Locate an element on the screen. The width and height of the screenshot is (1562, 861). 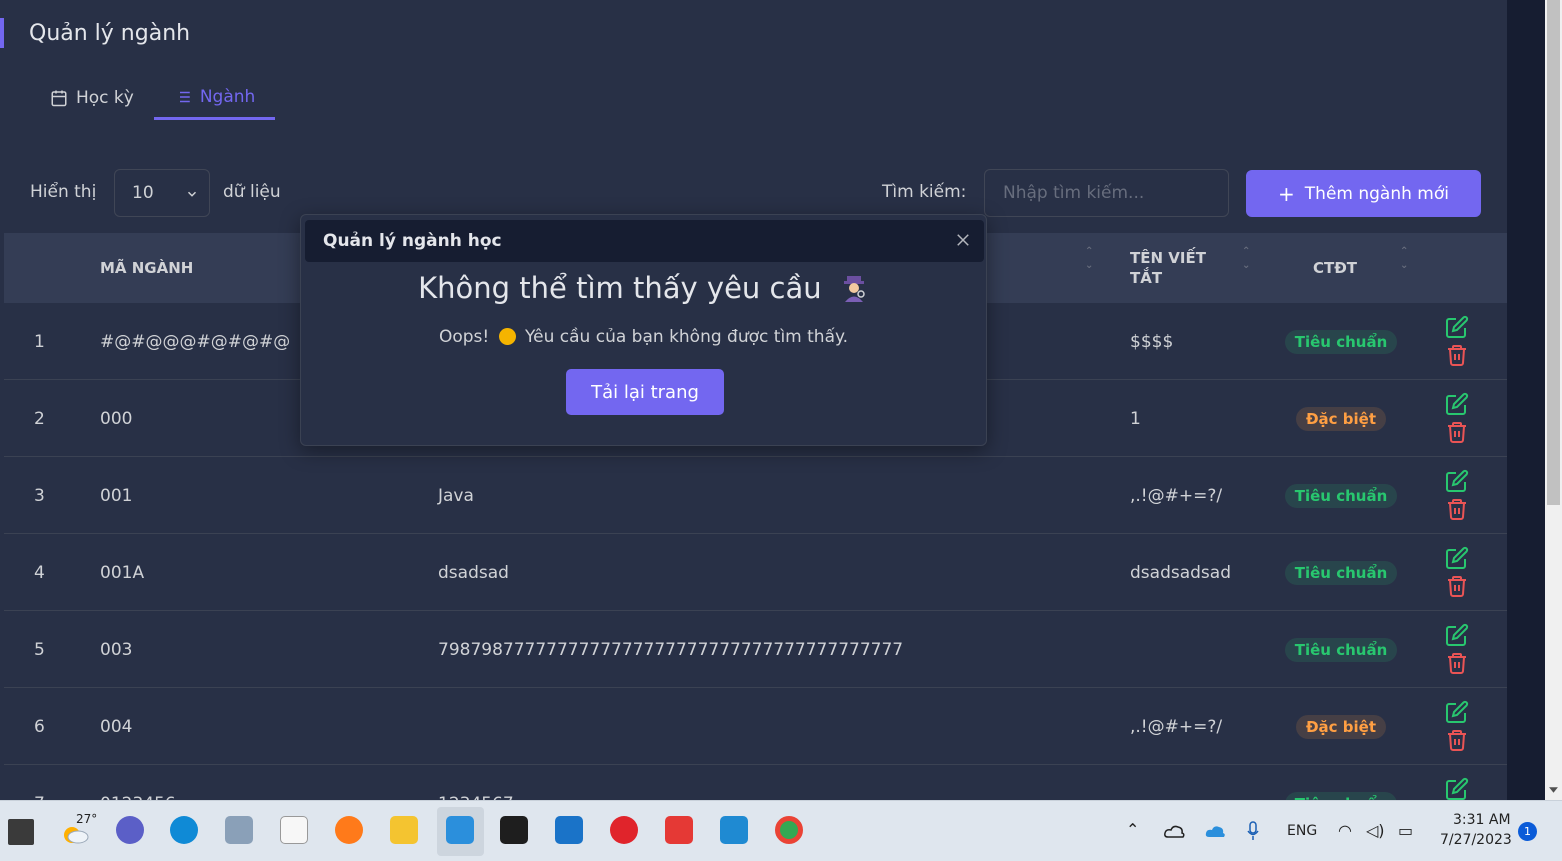
search-label: Tìm kiếm: is located at coordinates (924, 192).